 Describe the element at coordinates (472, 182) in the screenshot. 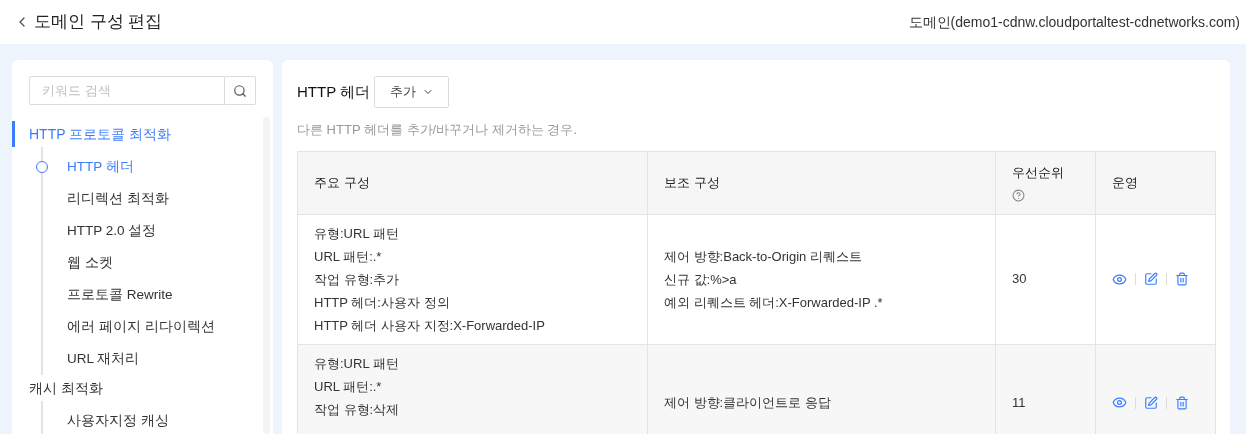

I see `column-header: 주요 구성` at that location.